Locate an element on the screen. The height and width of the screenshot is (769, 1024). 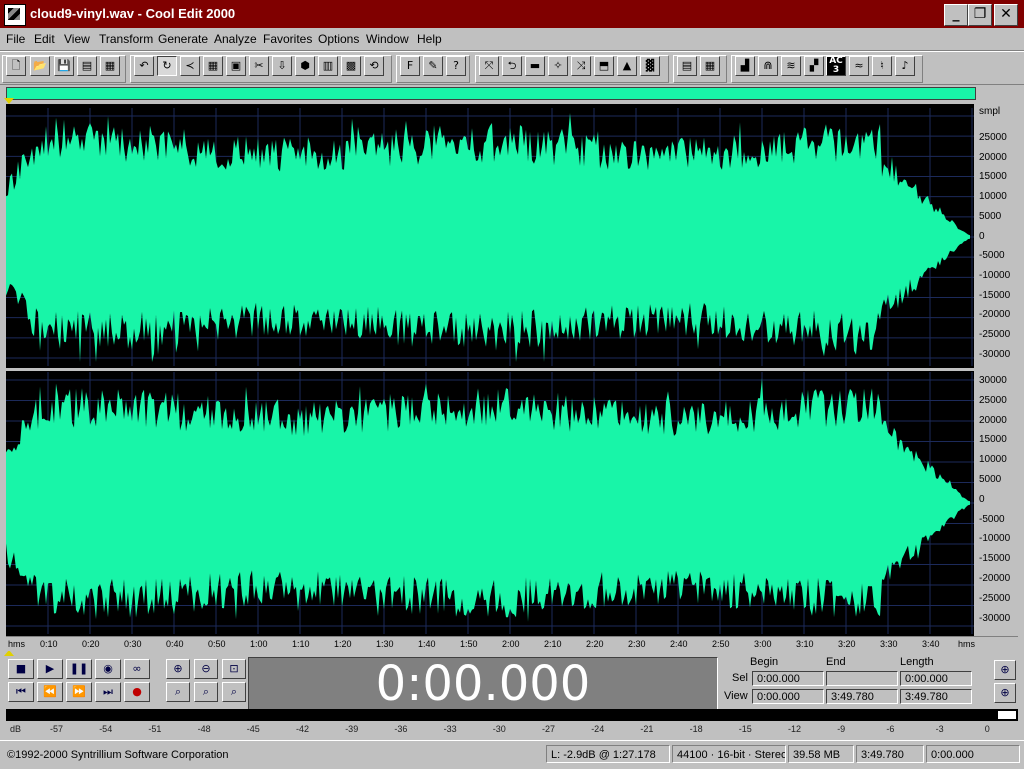
zoom-right-icon: ⌕ is located at coordinates (234, 692).